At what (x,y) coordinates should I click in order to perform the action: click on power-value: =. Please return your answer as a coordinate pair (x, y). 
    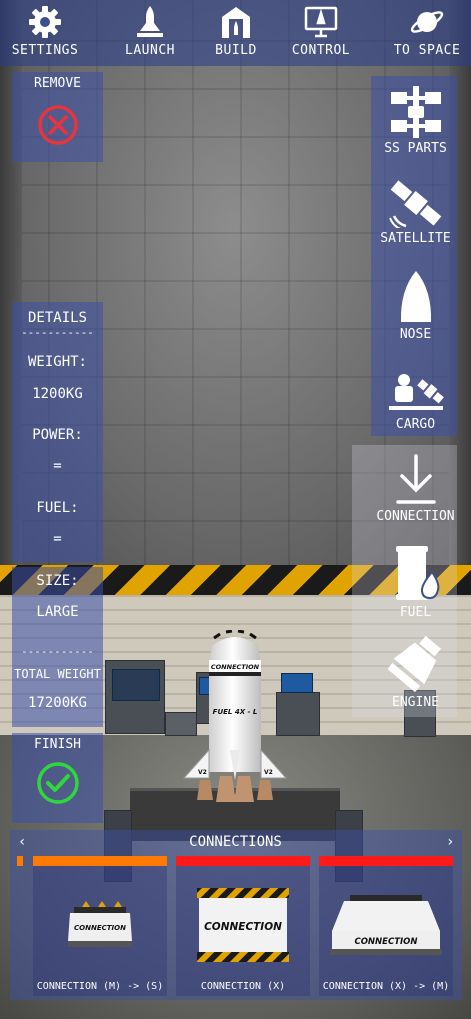
    Looking at the image, I should click on (57, 466).